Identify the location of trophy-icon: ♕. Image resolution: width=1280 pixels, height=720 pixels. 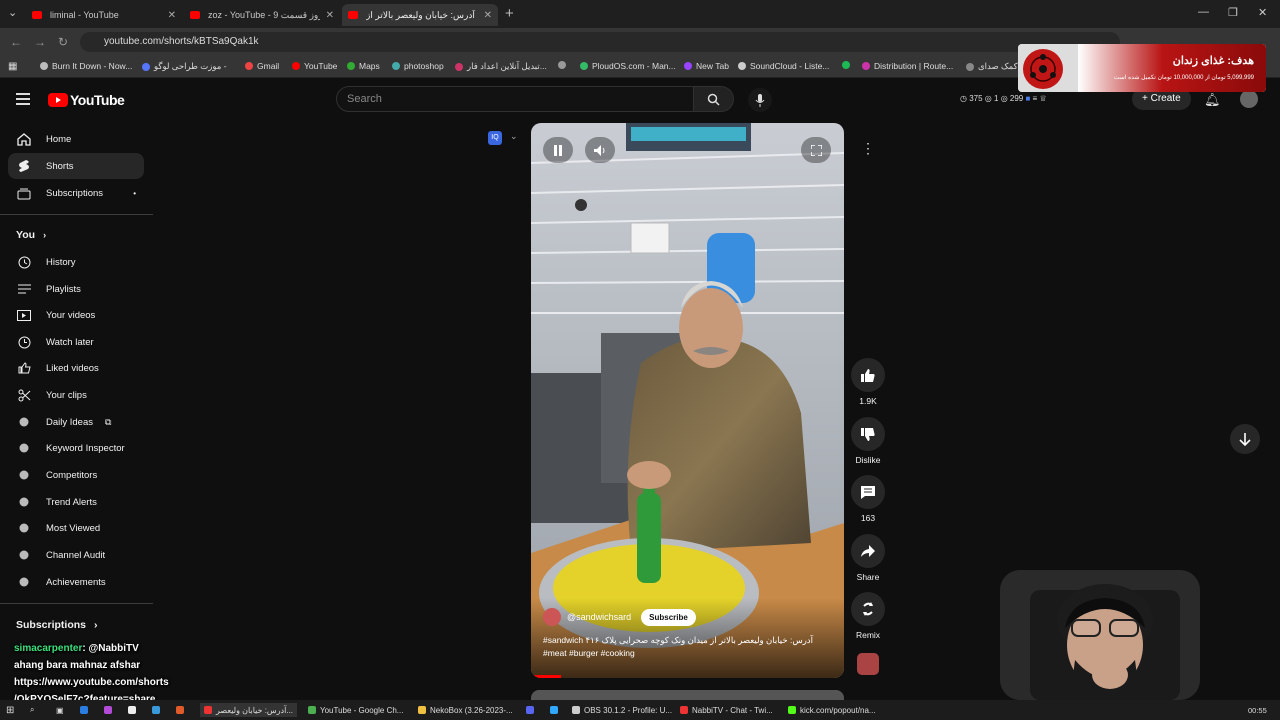
(1042, 98).